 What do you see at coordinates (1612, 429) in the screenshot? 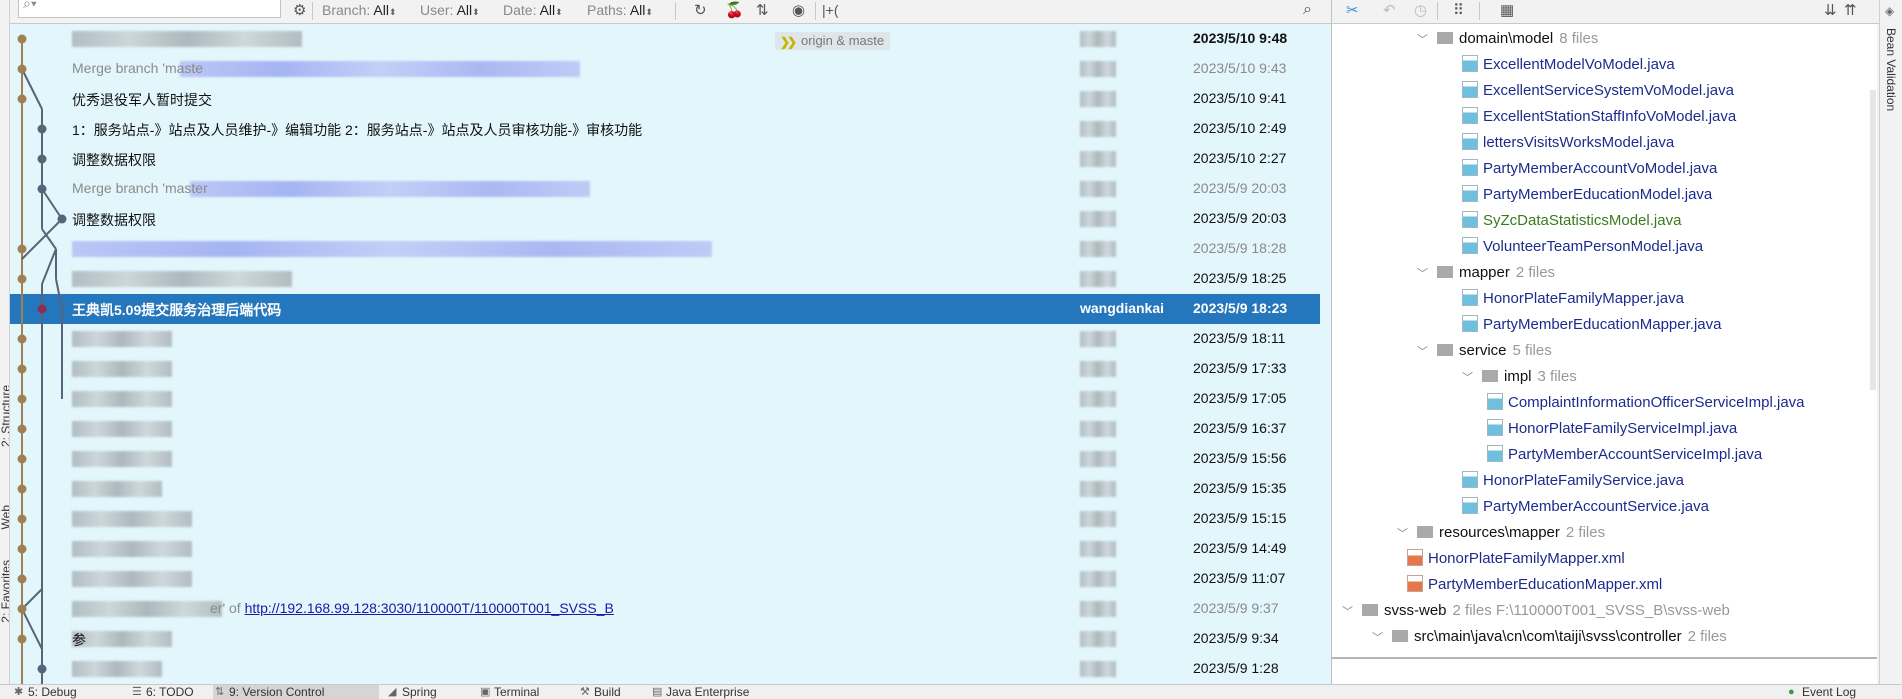
I see `tree-file: HonorPlateFamilyServiceImpl.java` at bounding box center [1612, 429].